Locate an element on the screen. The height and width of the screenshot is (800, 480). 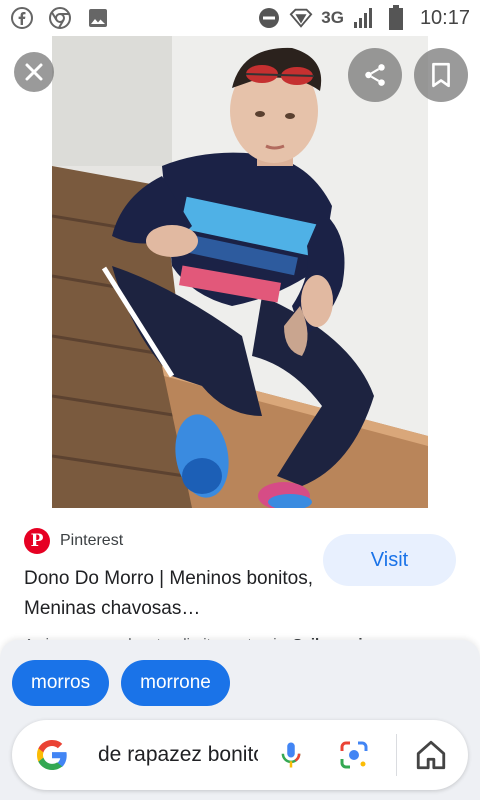
chrome-icon is located at coordinates (60, 18).